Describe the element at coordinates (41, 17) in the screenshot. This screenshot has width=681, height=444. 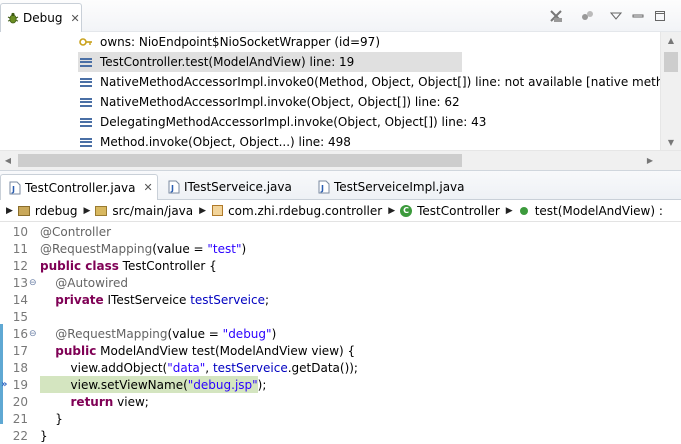
I see `debug-tab: Debug ✕` at that location.